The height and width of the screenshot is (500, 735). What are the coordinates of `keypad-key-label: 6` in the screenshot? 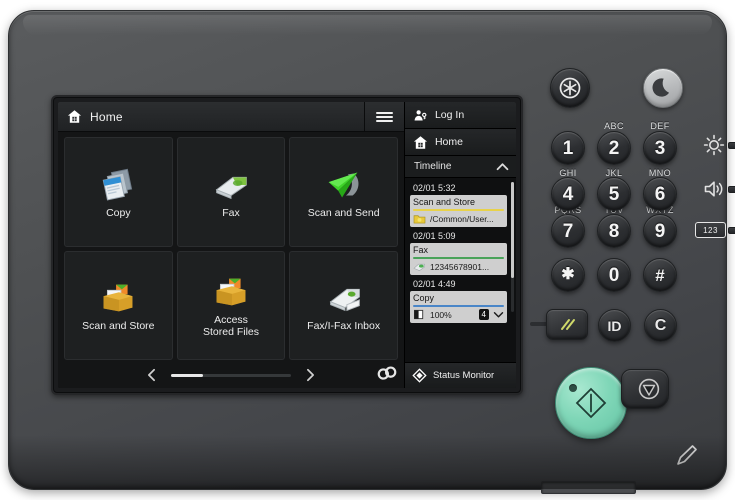 It's located at (660, 194).